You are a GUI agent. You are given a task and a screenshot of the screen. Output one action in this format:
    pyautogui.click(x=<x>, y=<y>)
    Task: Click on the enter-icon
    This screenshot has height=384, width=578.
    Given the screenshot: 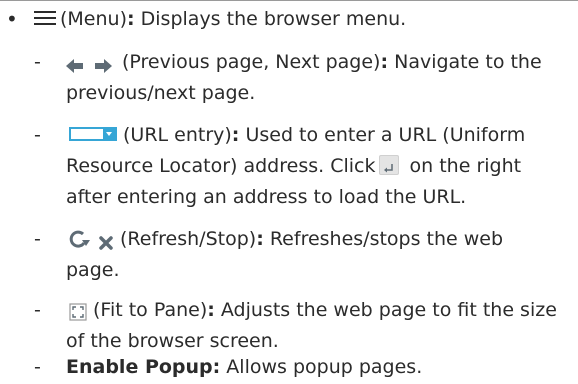 What is the action you would take?
    pyautogui.click(x=389, y=164)
    